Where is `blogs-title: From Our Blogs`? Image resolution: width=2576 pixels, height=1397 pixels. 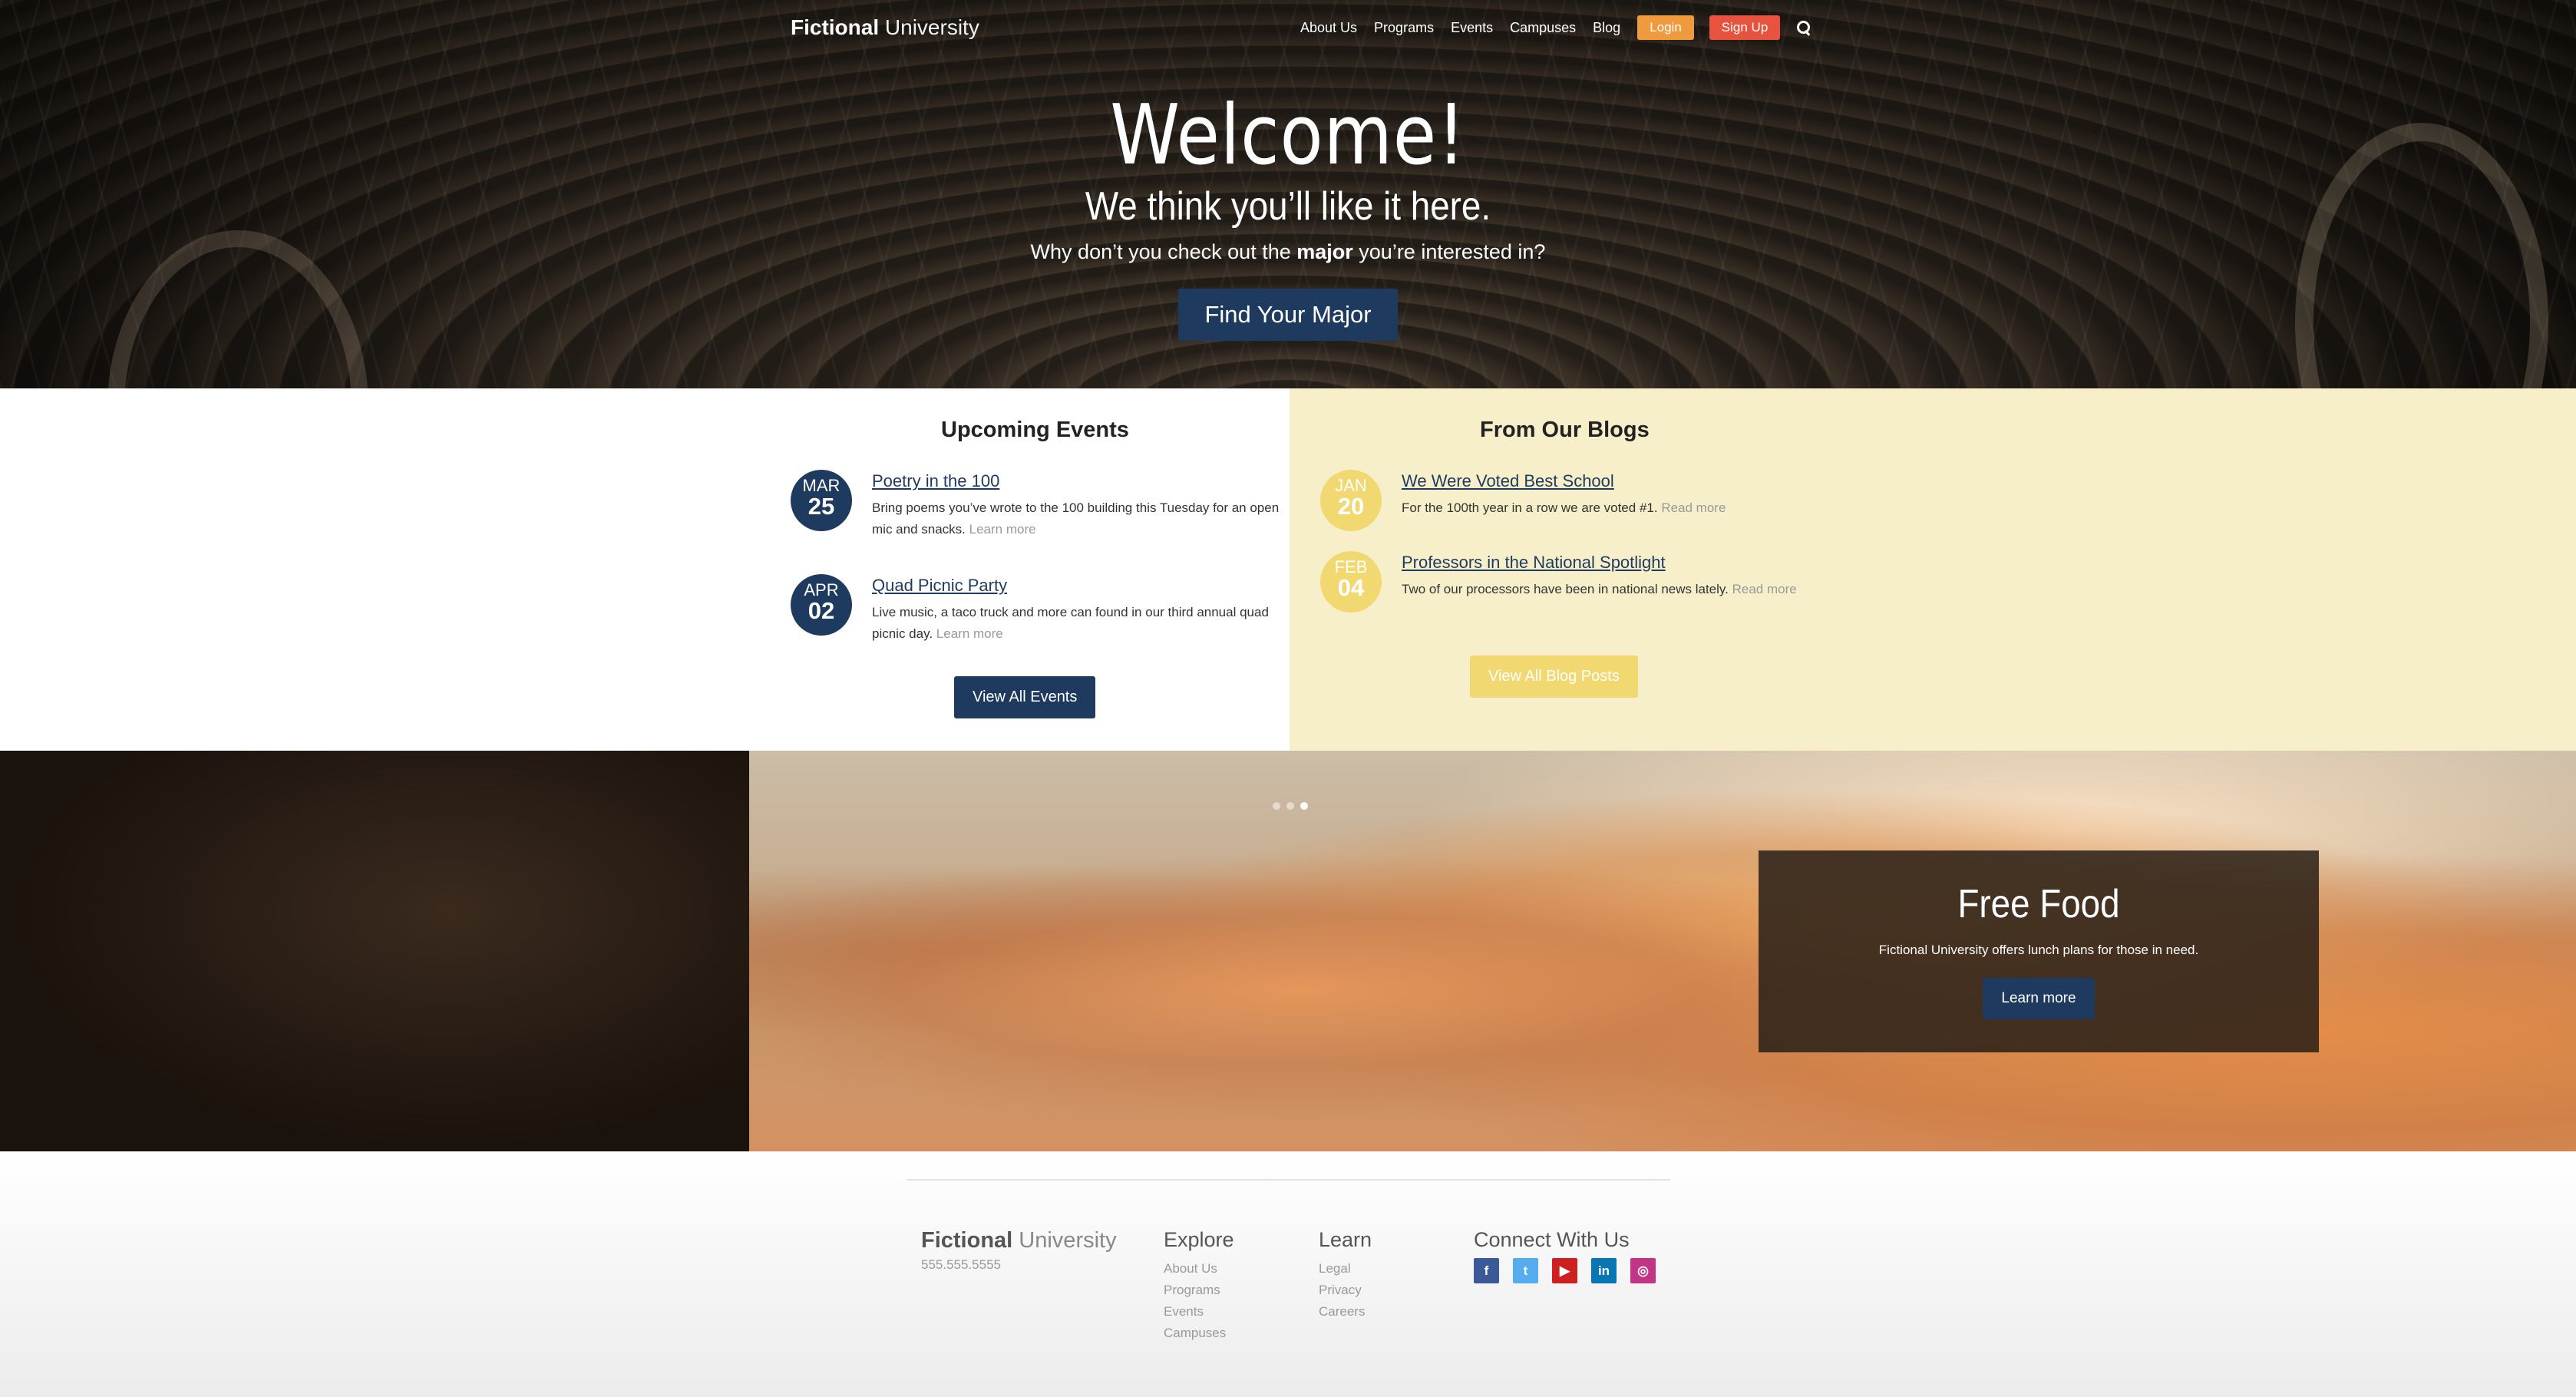 blogs-title: From Our Blogs is located at coordinates (1565, 430).